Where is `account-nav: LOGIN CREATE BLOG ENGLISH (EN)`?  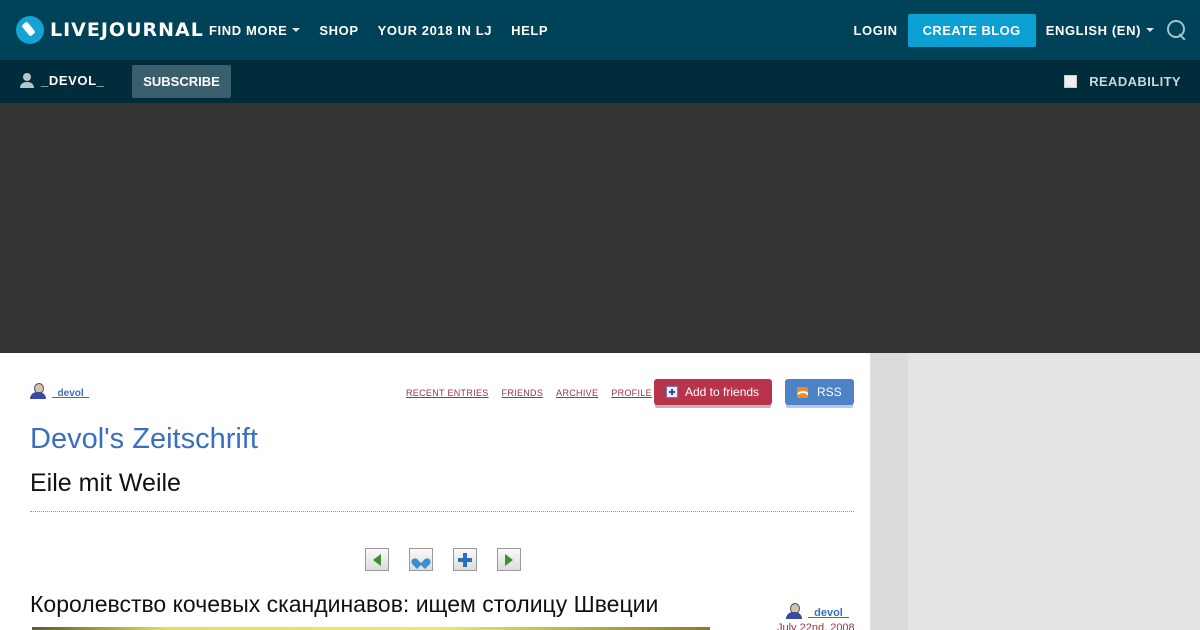
account-nav: LOGIN CREATE BLOG ENGLISH (EN) is located at coordinates (1026, 30).